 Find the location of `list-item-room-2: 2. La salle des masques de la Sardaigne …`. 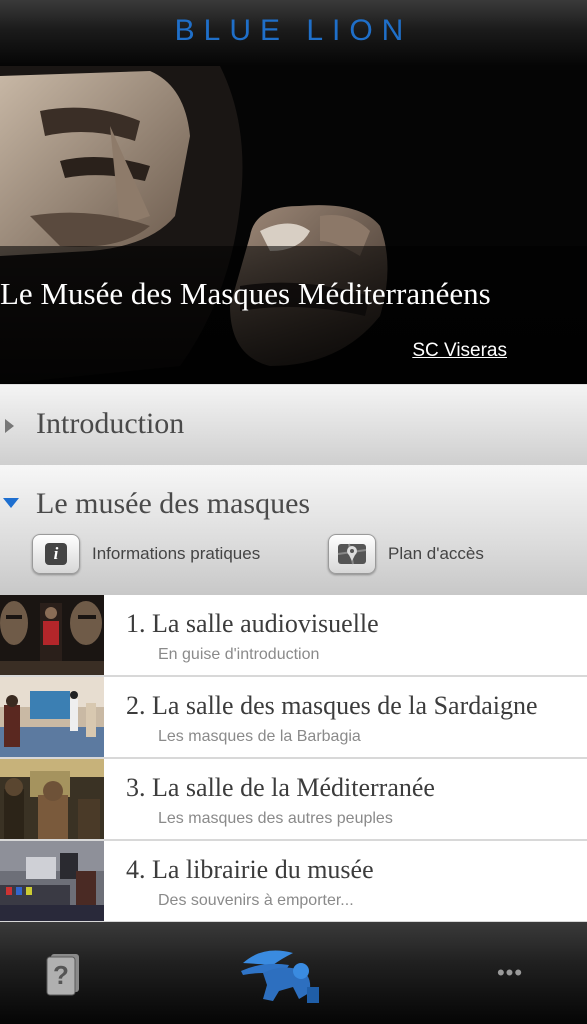

list-item-room-2: 2. La salle des masques de la Sardaigne … is located at coordinates (293, 718).